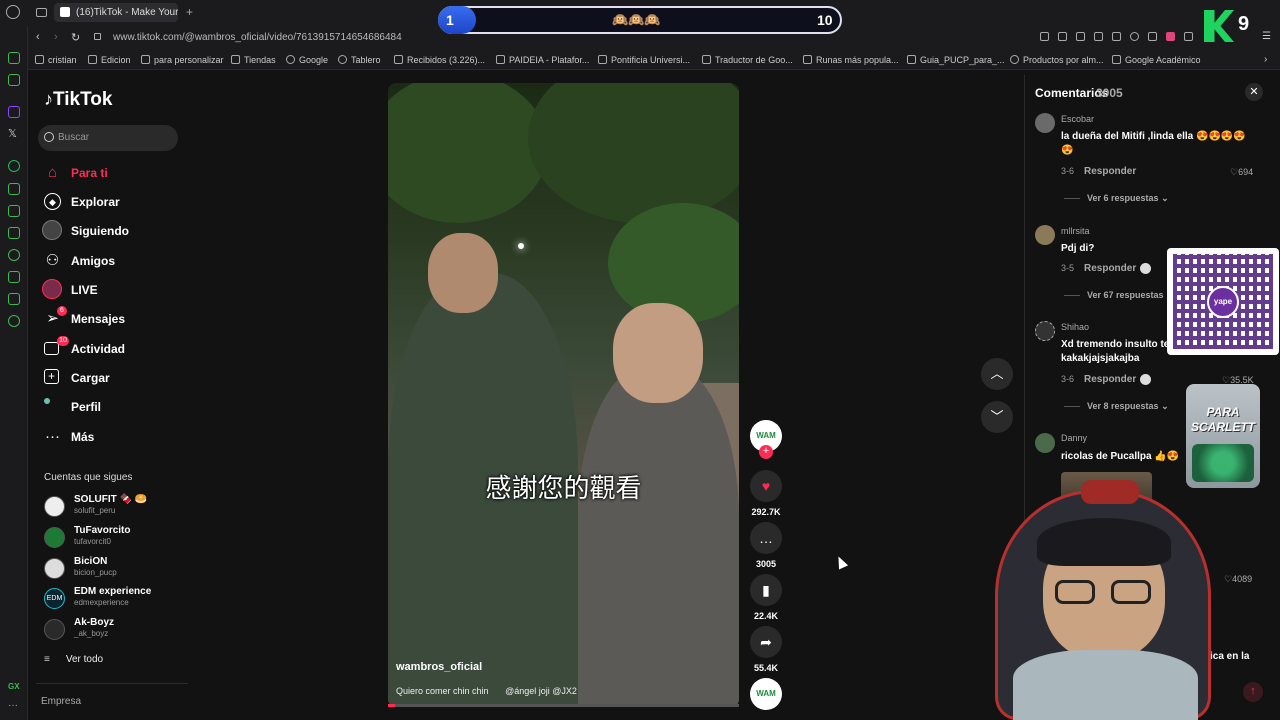 This screenshot has width=1280, height=720. Describe the element at coordinates (41, 12) in the screenshot. I see `tab-workspaces-icon` at that location.